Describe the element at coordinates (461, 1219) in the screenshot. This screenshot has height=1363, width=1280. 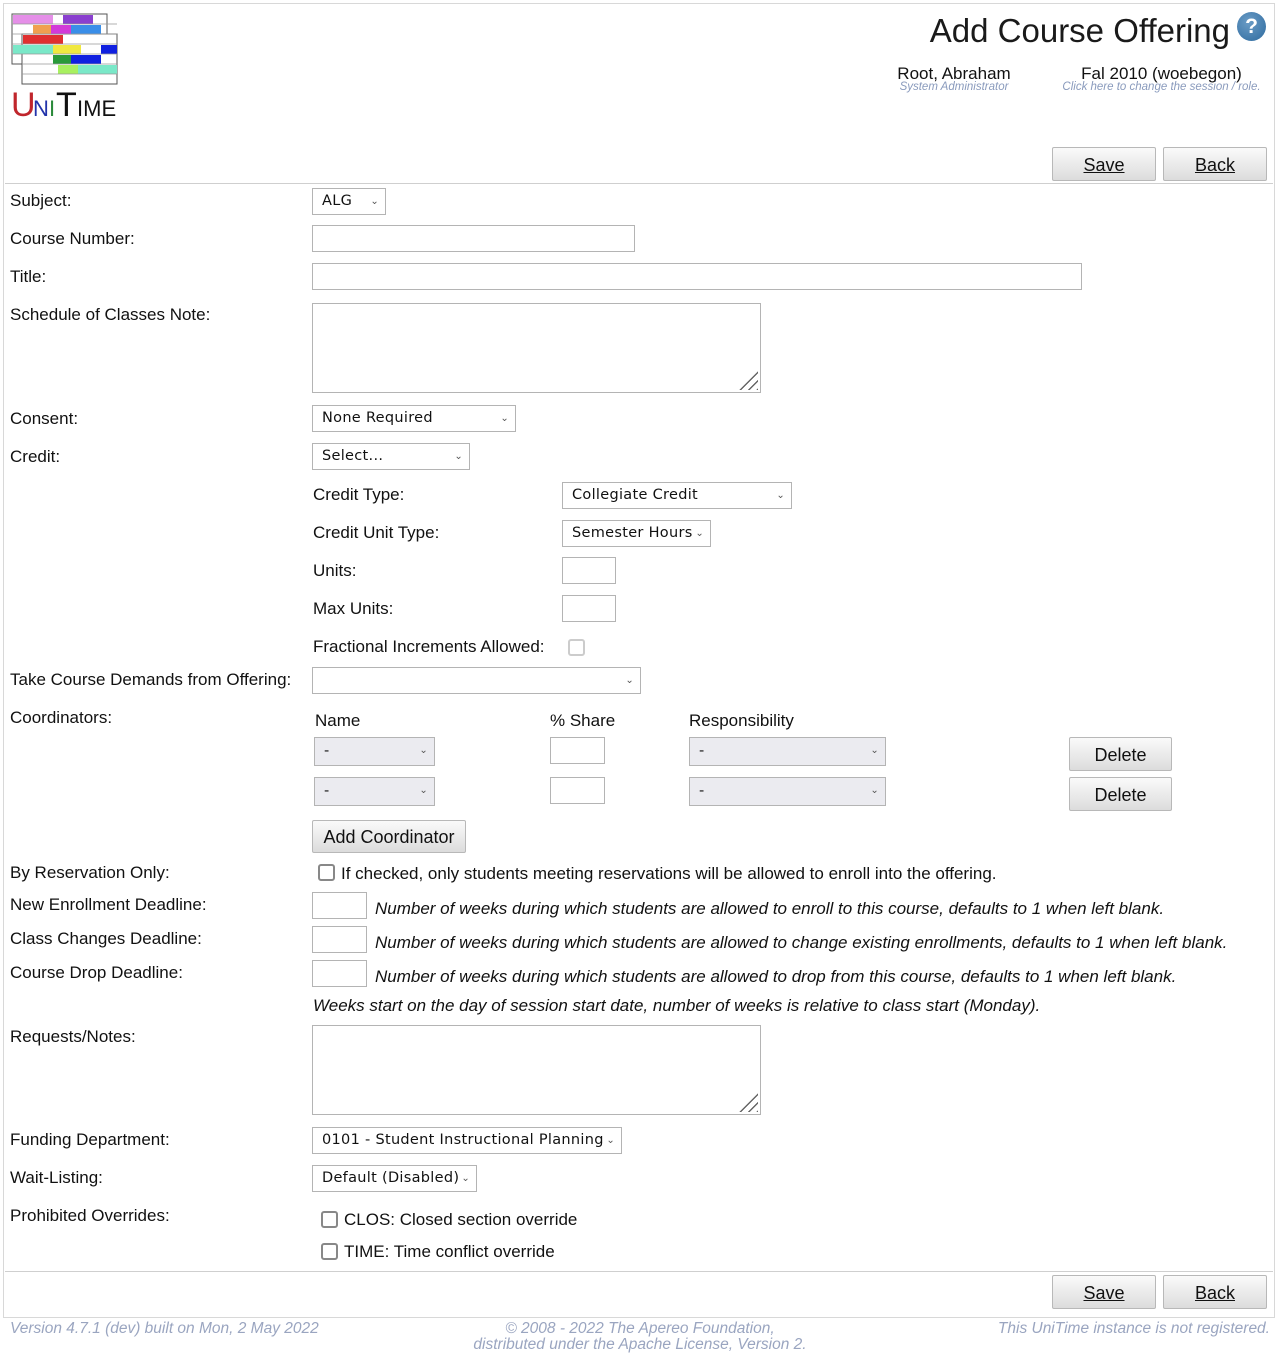
I see `clos-override-text: CLOS: Closed section override` at that location.